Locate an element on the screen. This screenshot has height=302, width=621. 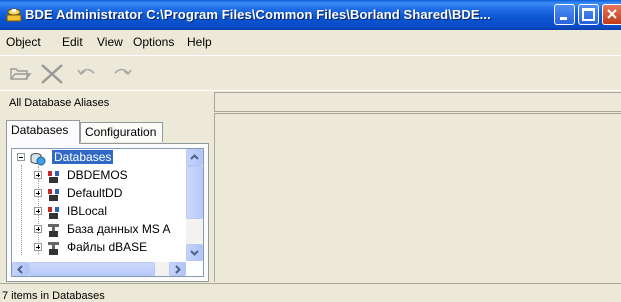
collapse-icon is located at coordinates (21, 157).